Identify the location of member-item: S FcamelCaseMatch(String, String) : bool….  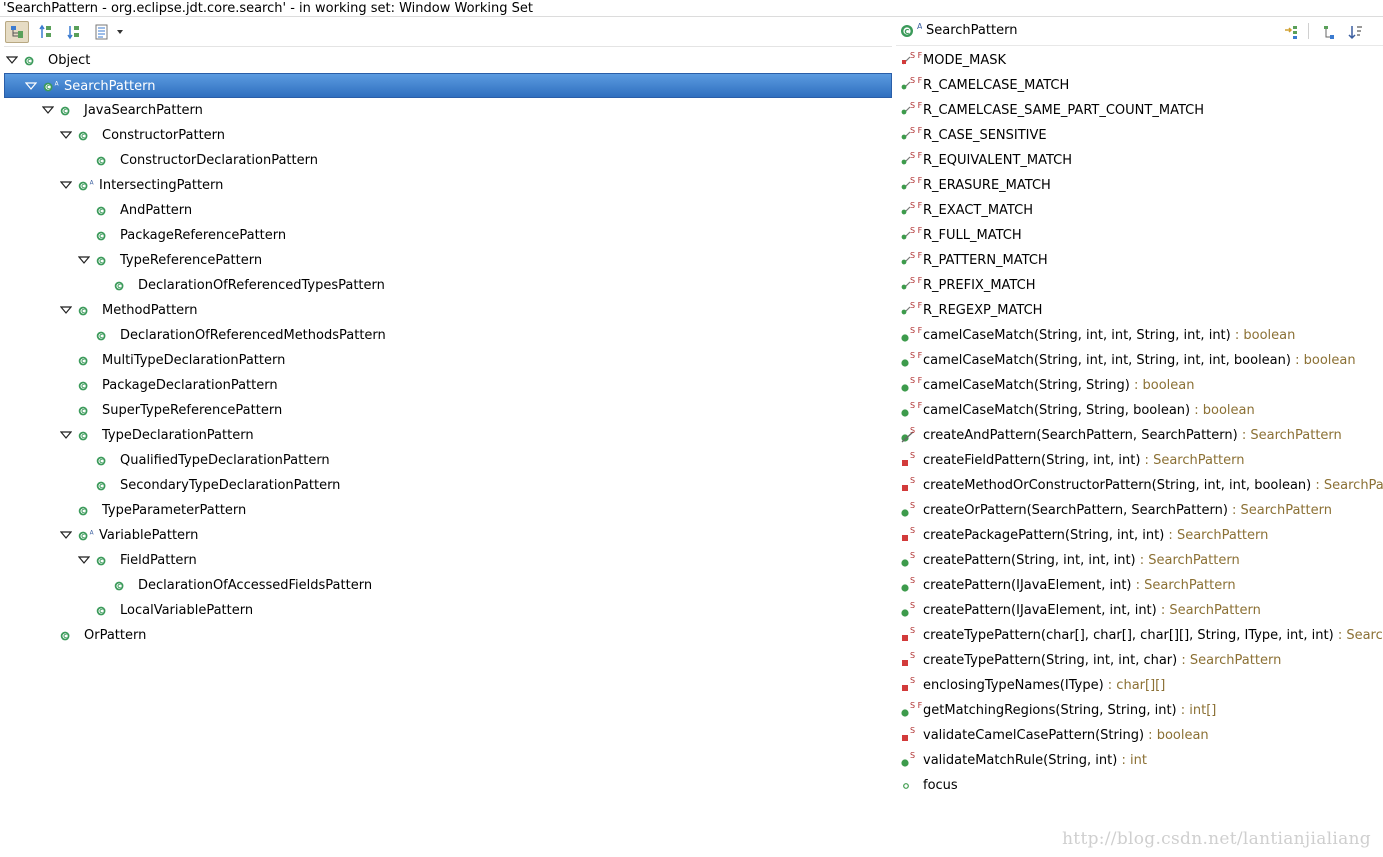
(1139, 385).